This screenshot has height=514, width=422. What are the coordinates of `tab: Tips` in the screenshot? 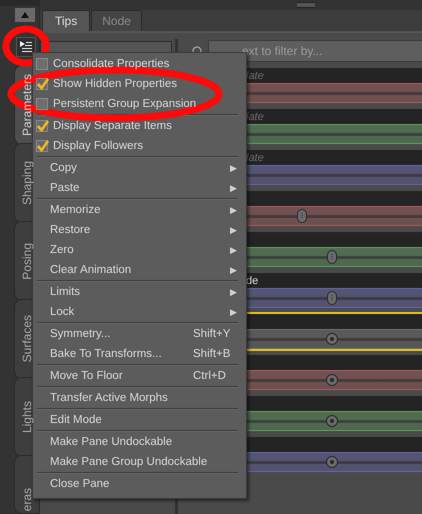 It's located at (66, 20).